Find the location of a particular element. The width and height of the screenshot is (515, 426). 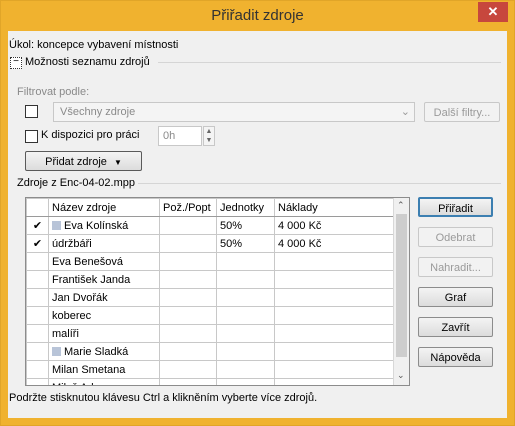

filter-checkbox is located at coordinates (31, 111).